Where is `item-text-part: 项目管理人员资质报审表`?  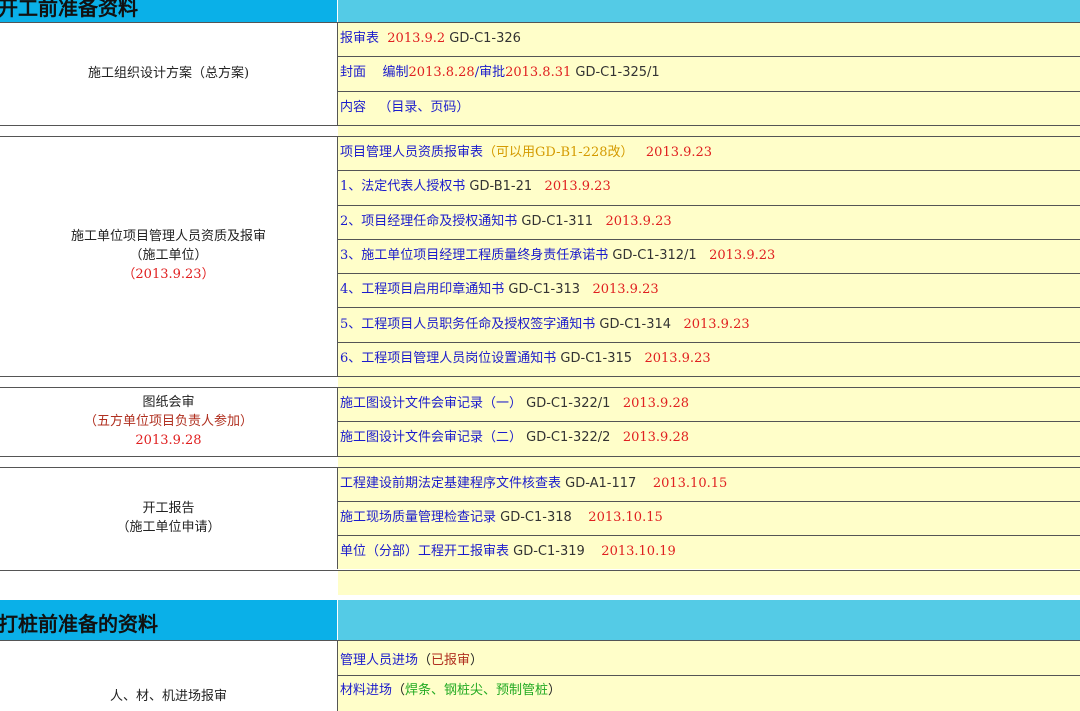 item-text-part: 项目管理人员资质报审表 is located at coordinates (412, 153).